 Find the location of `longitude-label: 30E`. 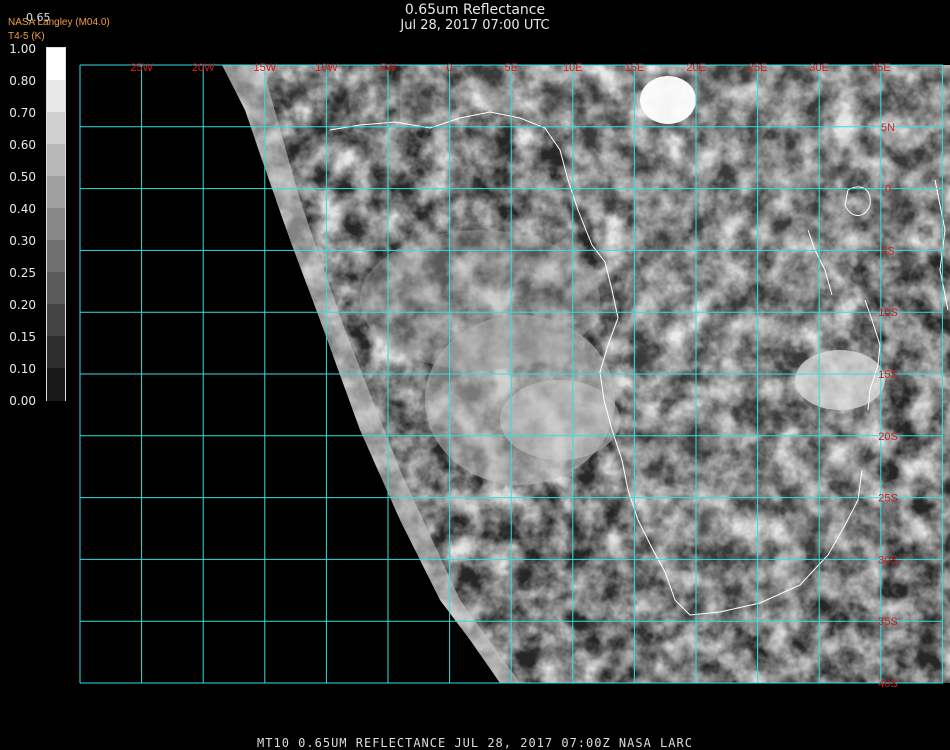

longitude-label: 30E is located at coordinates (819, 68).